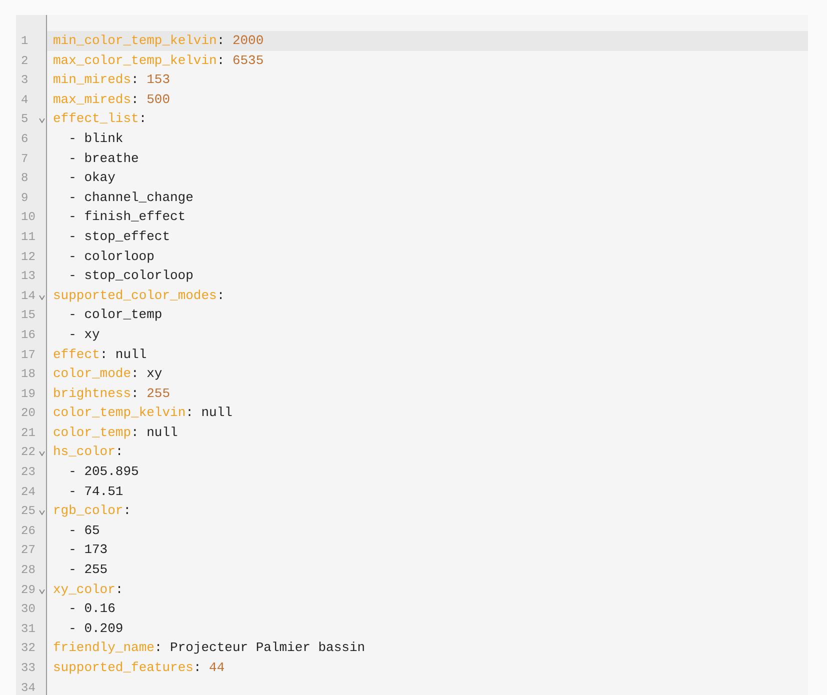 The height and width of the screenshot is (695, 827). Describe the element at coordinates (88, 550) in the screenshot. I see `code-line: - 173` at that location.